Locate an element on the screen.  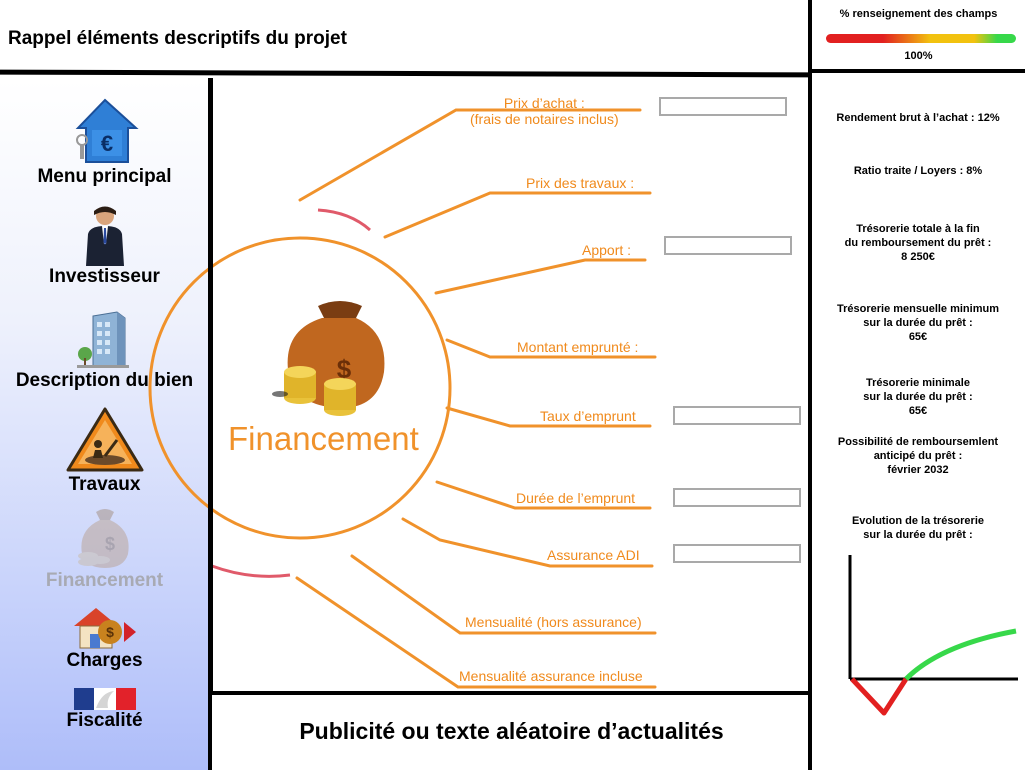
rendement-brut: Rendement brut à l’achat : 12% is located at coordinates (918, 118).